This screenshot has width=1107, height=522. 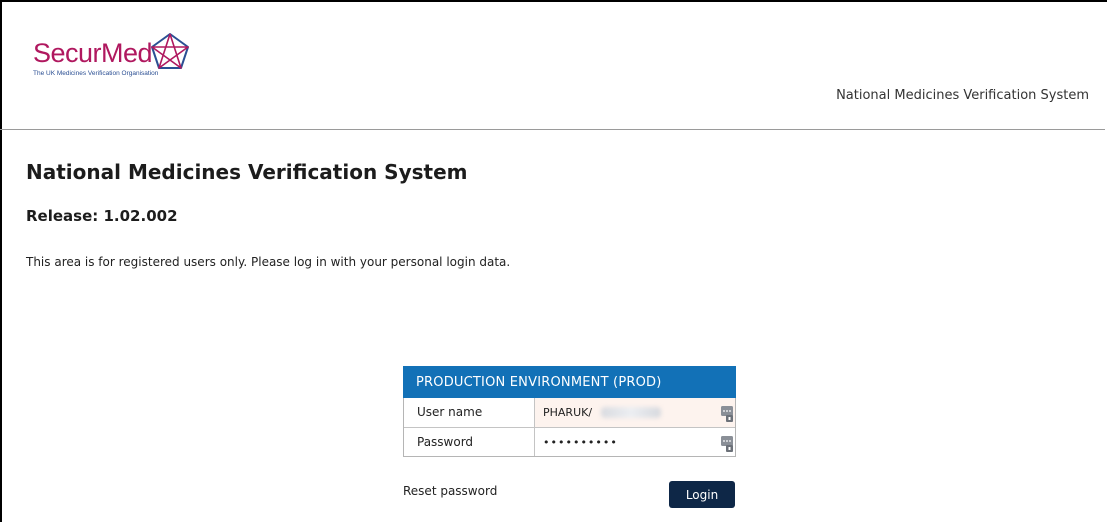 What do you see at coordinates (102, 216) in the screenshot?
I see `release-version: Release: 1.02.002` at bounding box center [102, 216].